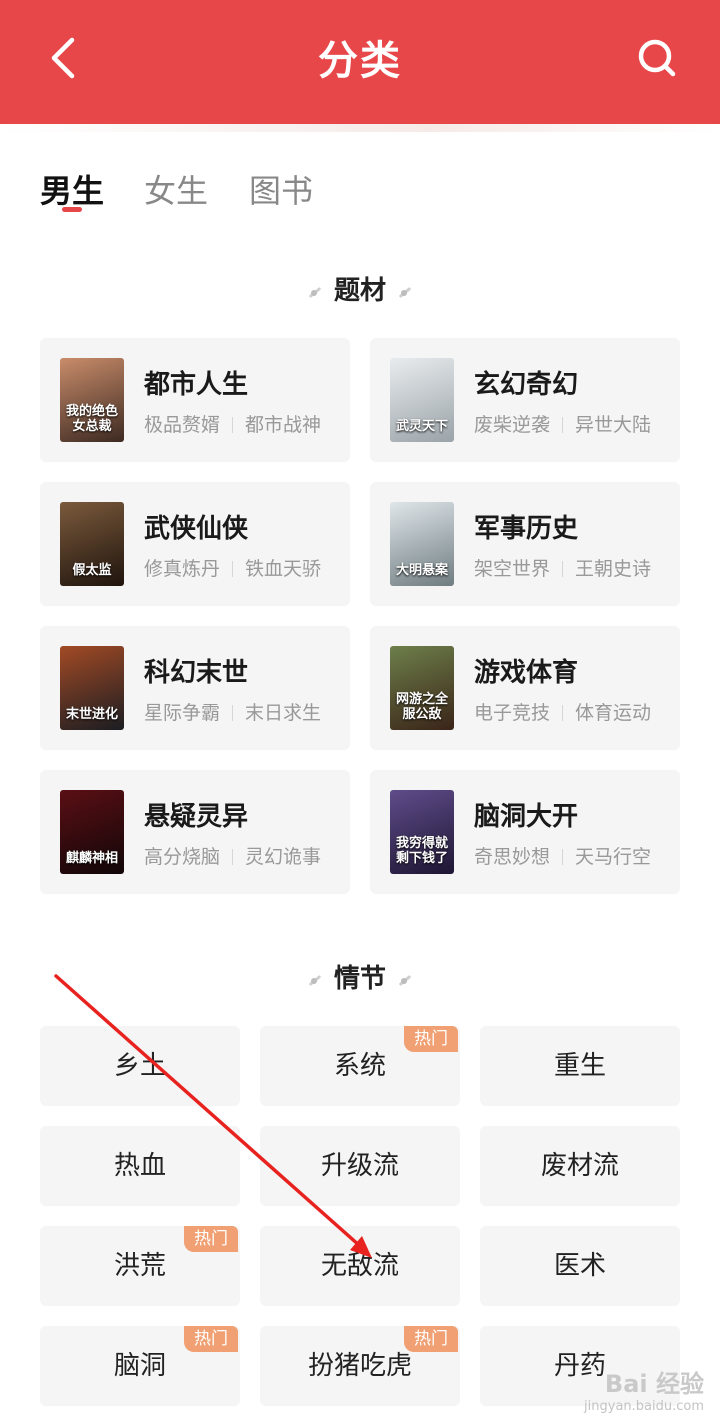 The width and height of the screenshot is (720, 1424). I want to click on category-card: 武灵天下 玄幻奇幻废柴逆袭 异世大陆, so click(525, 400).